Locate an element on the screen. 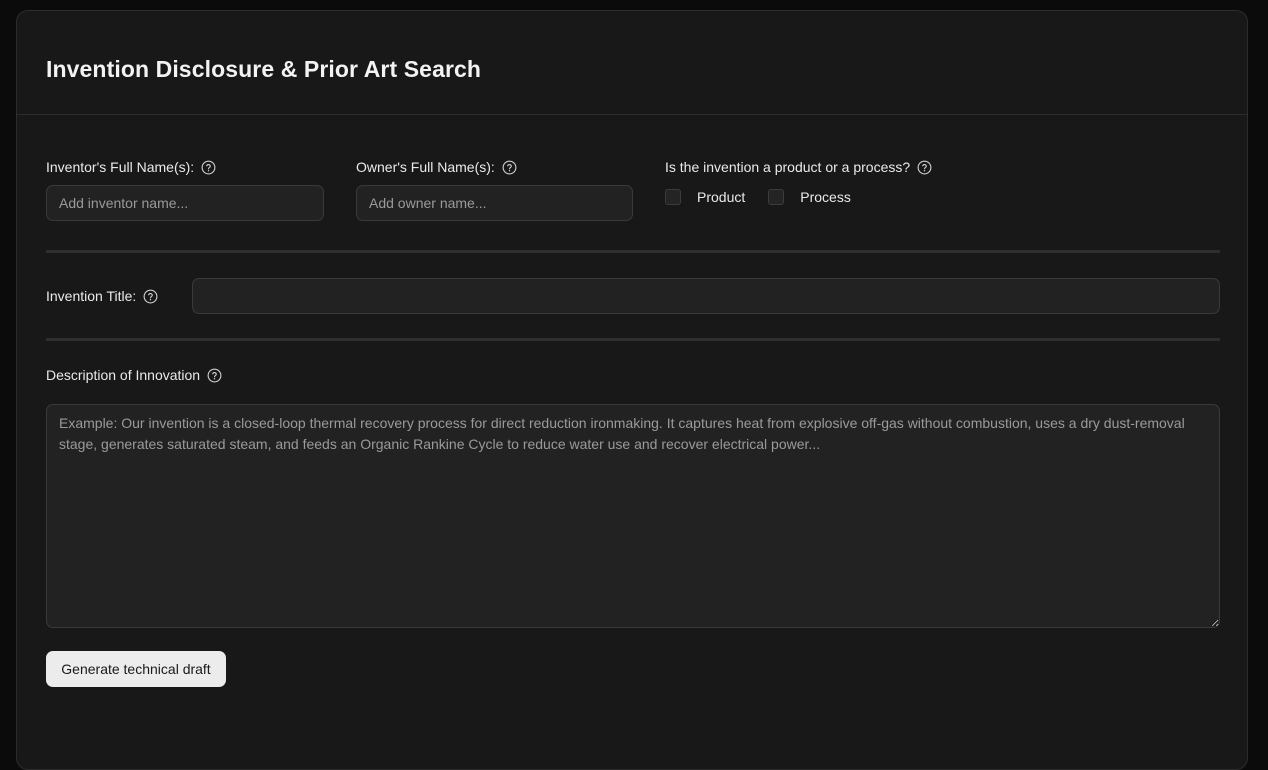 This screenshot has height=770, width=1268. owner-name-input is located at coordinates (494, 203).